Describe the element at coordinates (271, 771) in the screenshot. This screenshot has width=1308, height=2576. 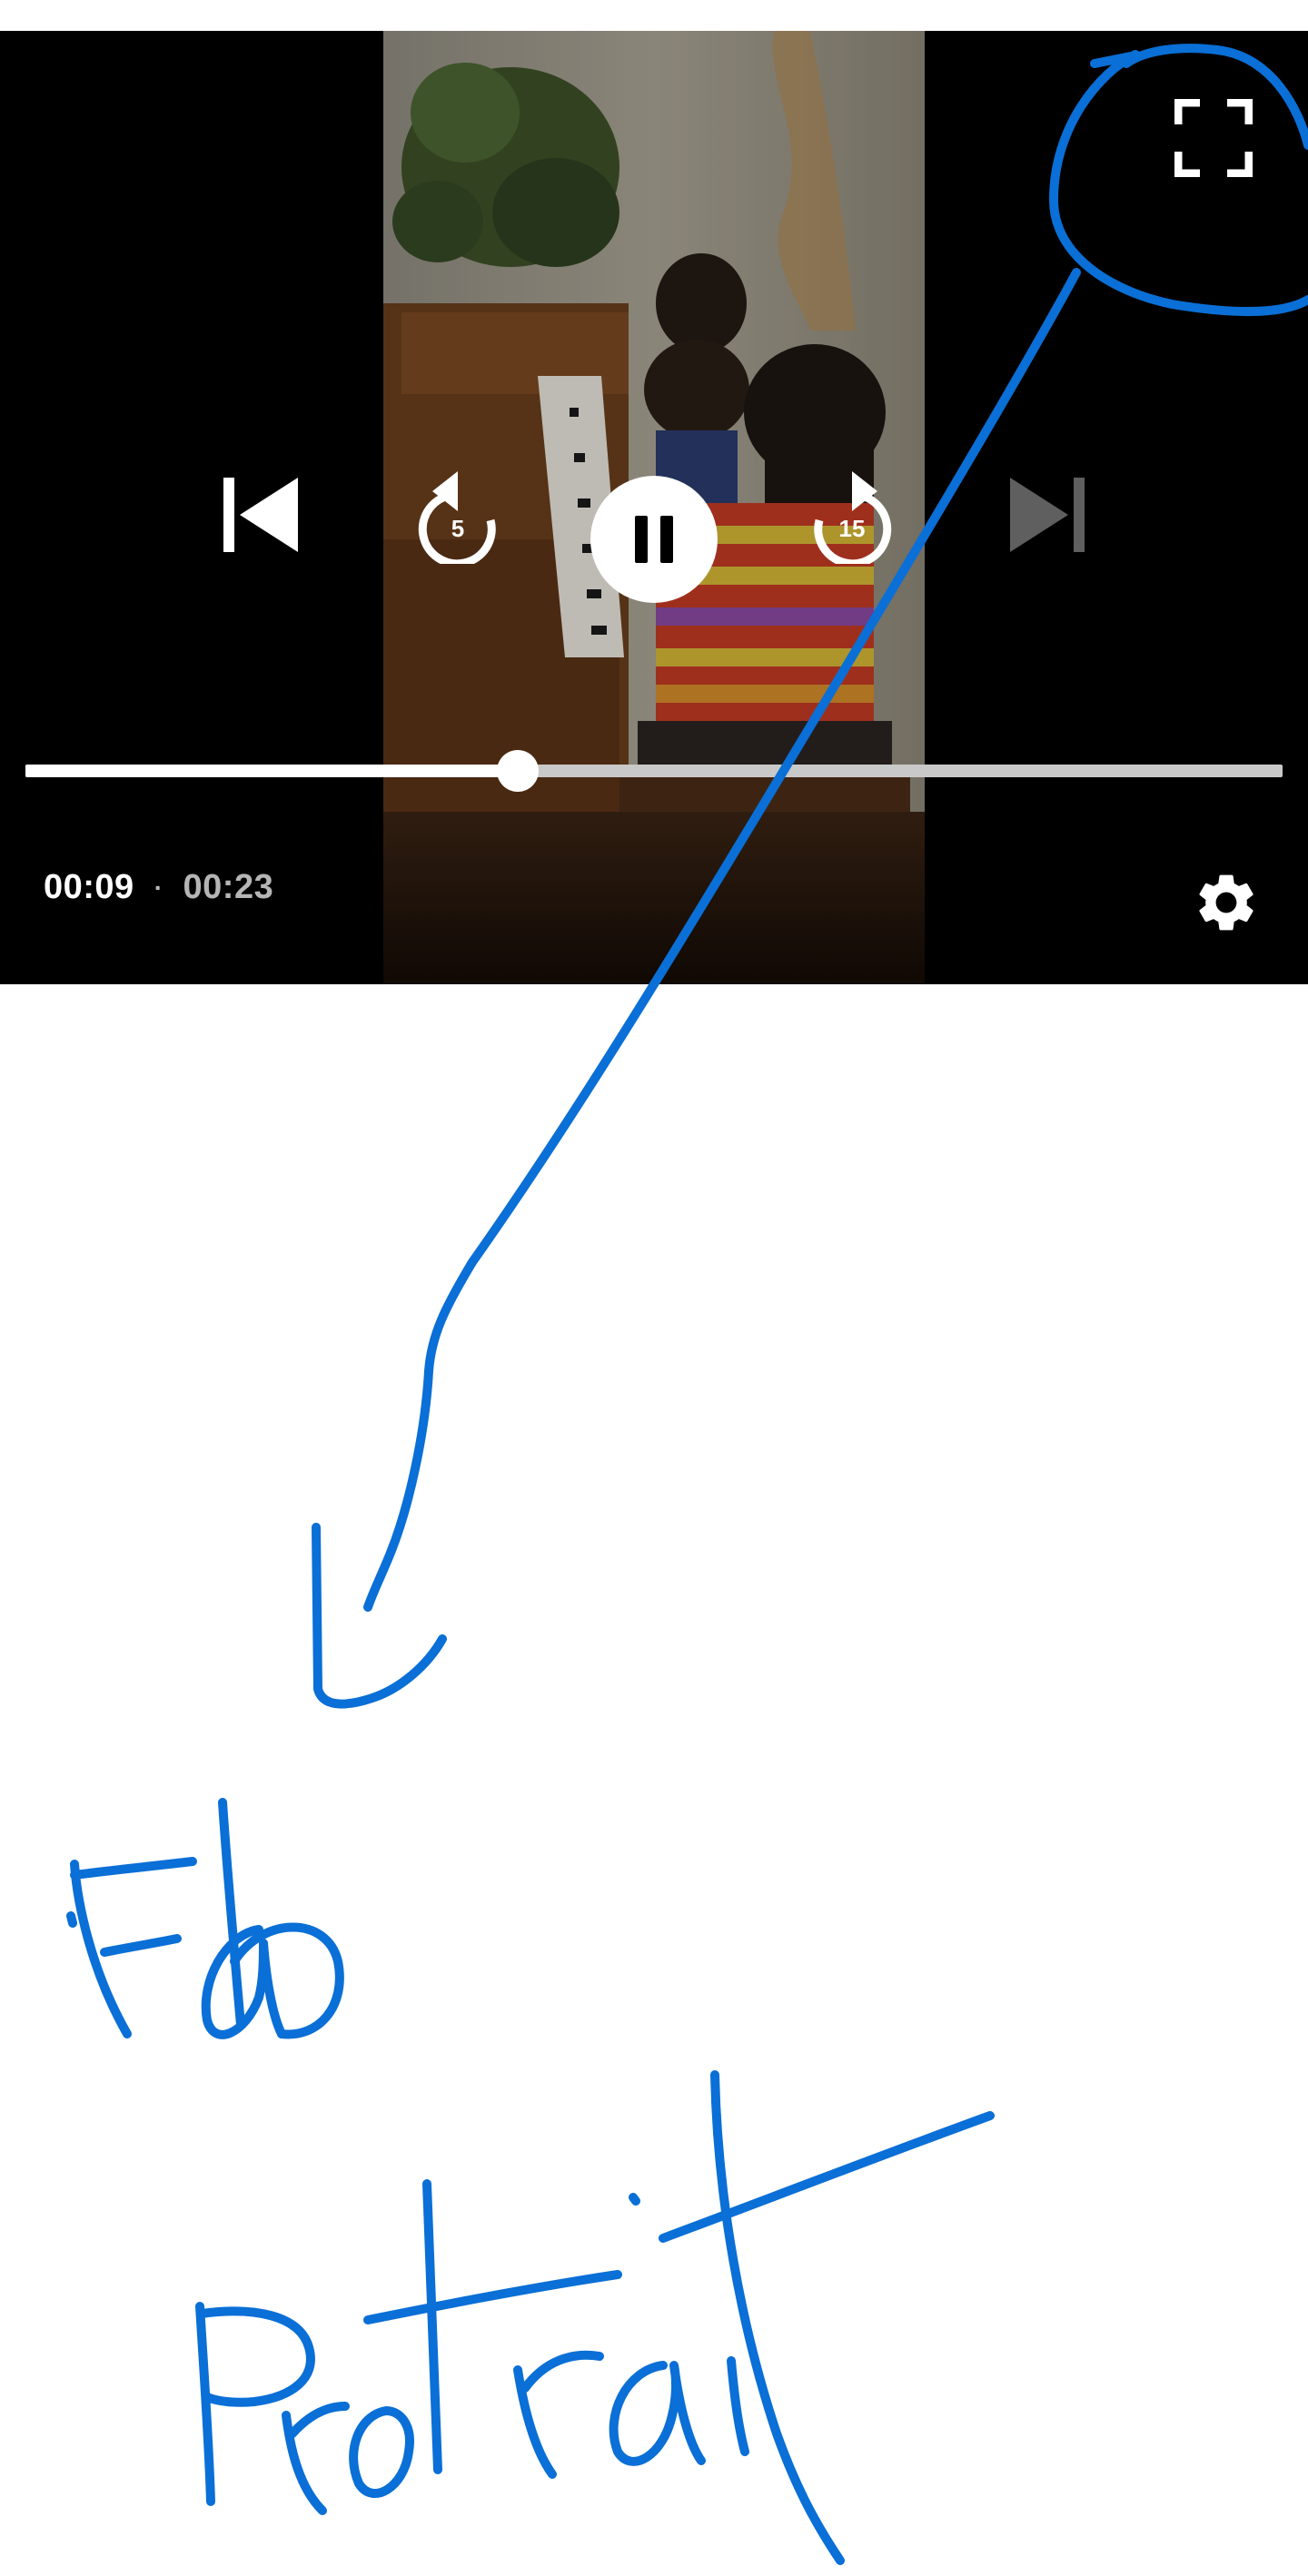
I see `seek-played` at that location.